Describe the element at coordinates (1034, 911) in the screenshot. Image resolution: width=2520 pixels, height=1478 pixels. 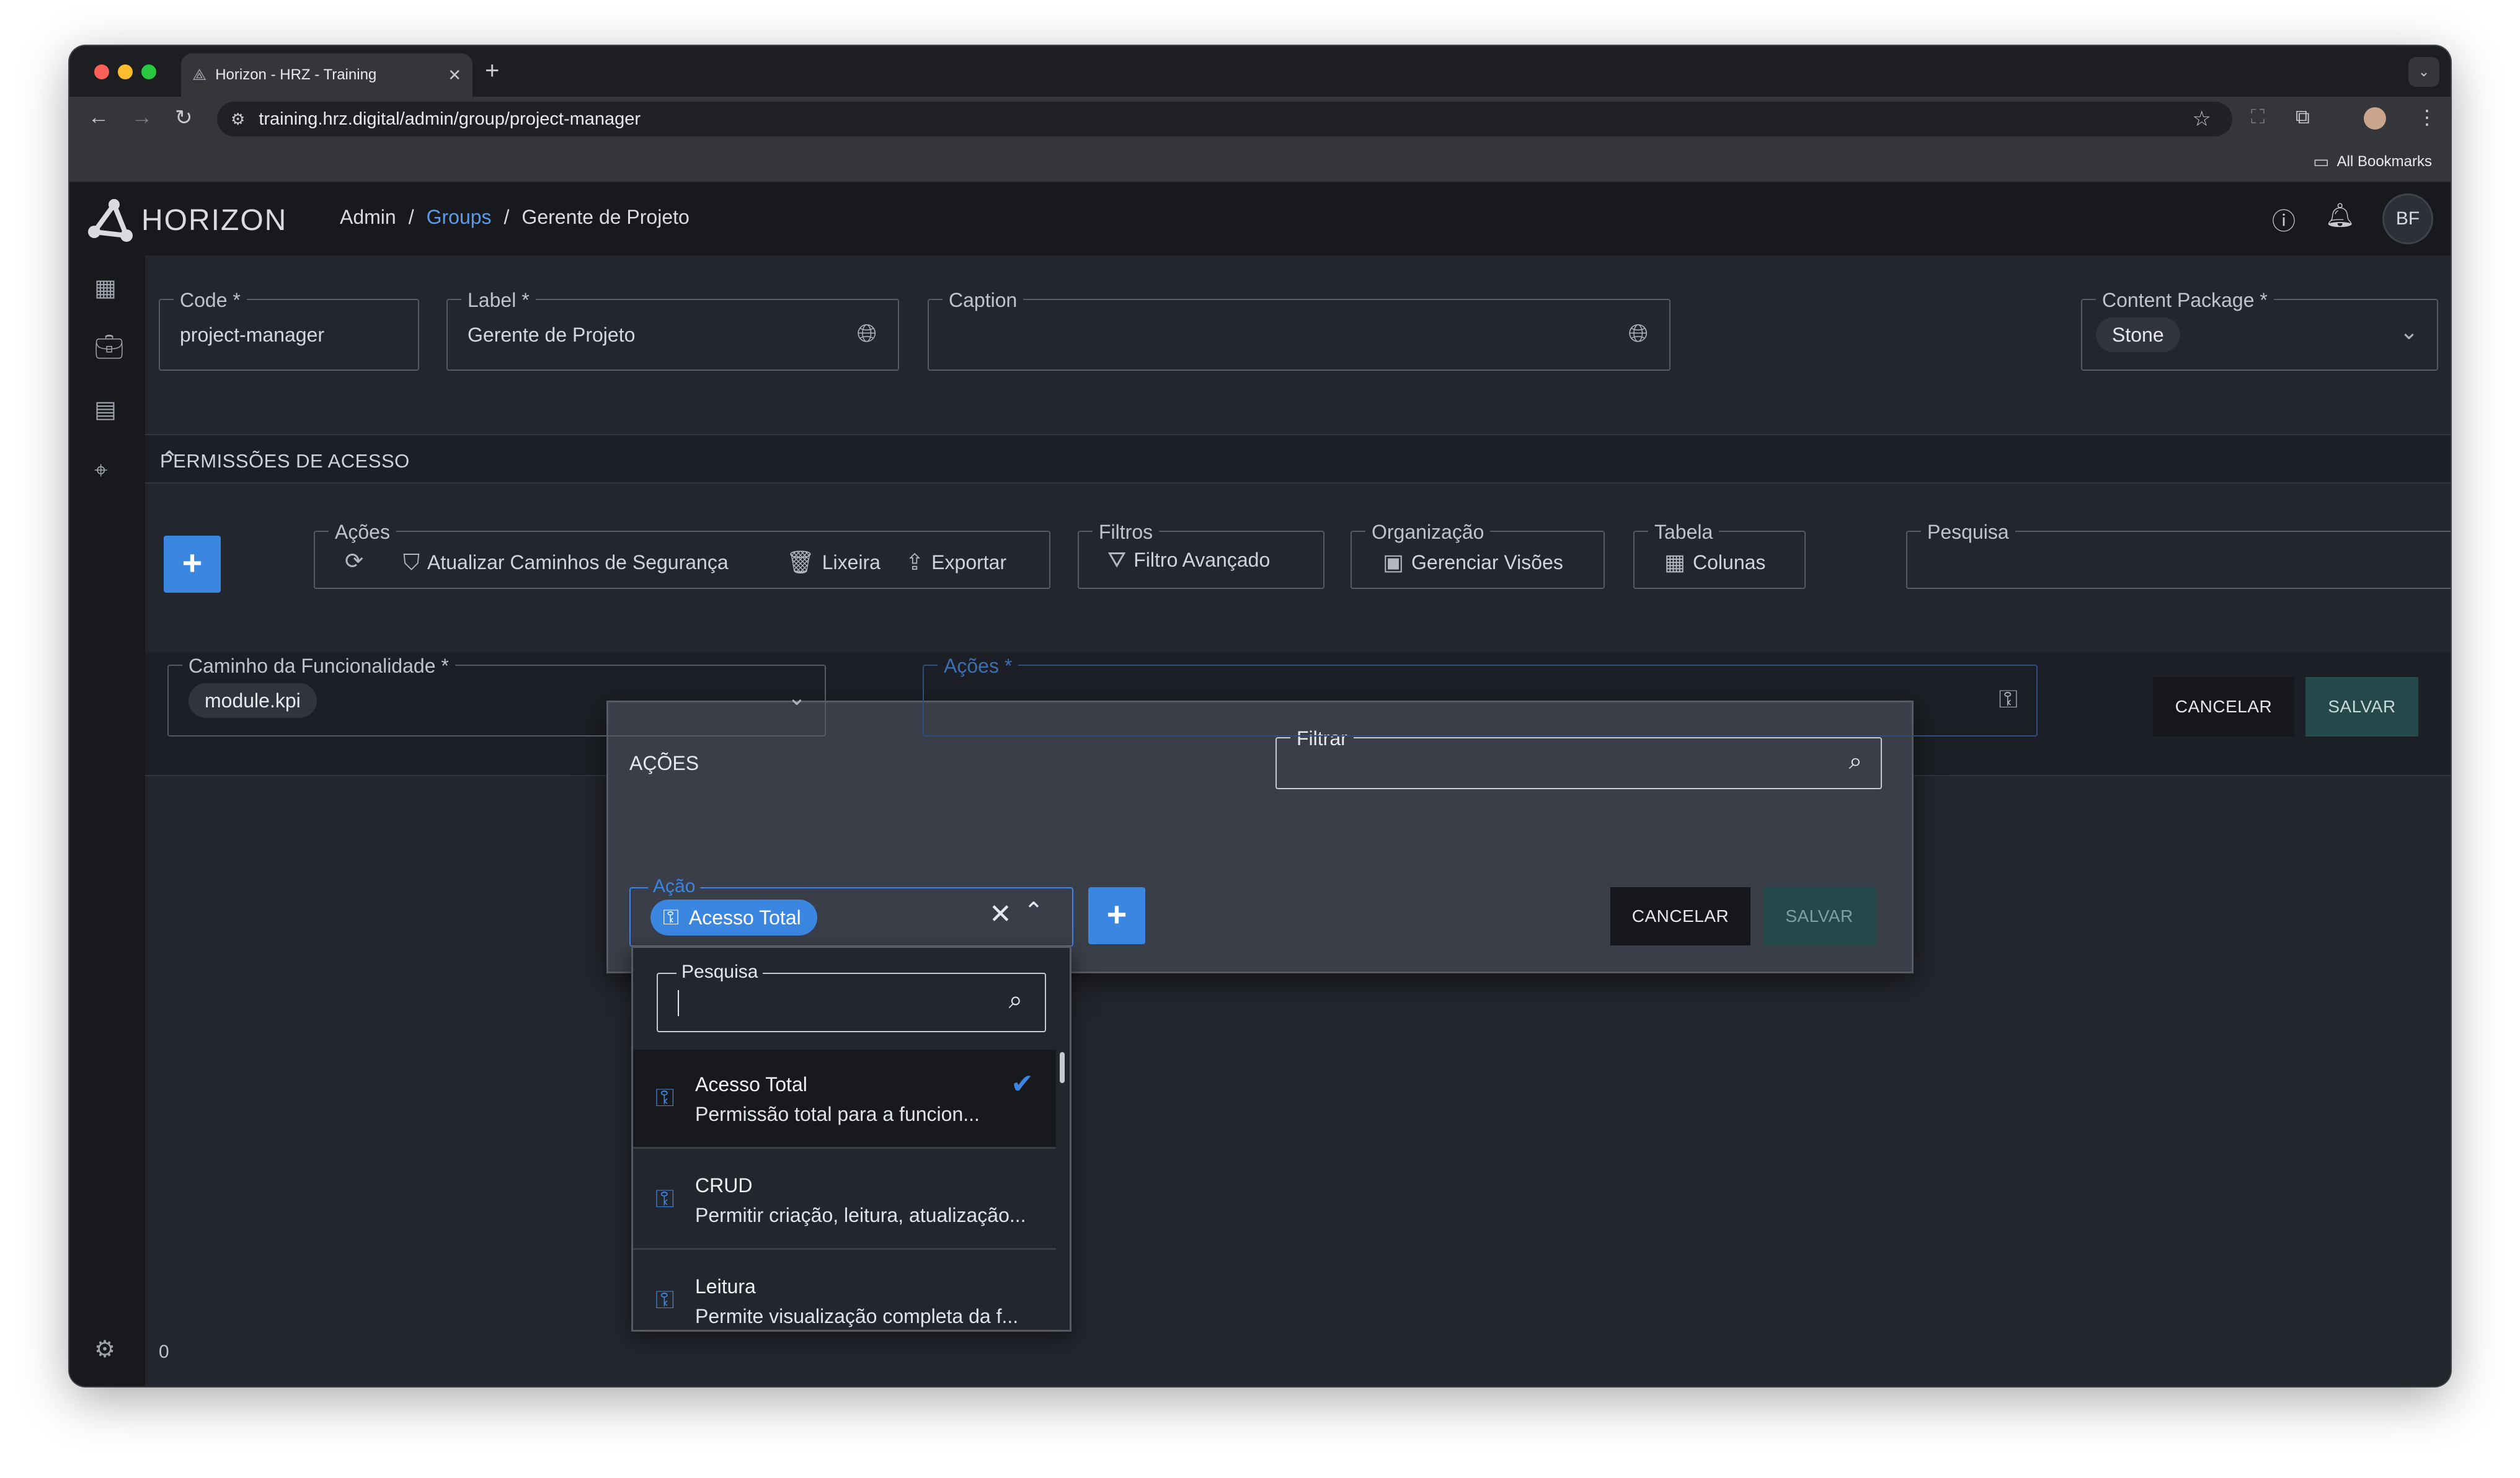
I see `chevron-up-icon: ⌃` at that location.